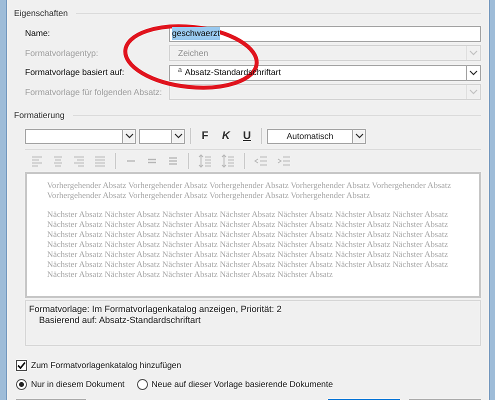  I want to click on field-value: geschwaerzt, so click(196, 33).